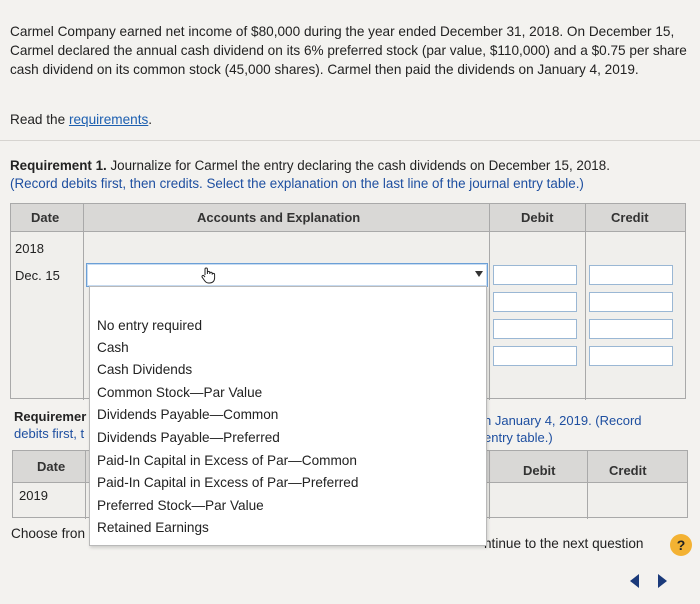 The height and width of the screenshot is (604, 700). Describe the element at coordinates (227, 460) in the screenshot. I see `dropdown-option: Paid-In Capital in Excess of Par—Common` at that location.